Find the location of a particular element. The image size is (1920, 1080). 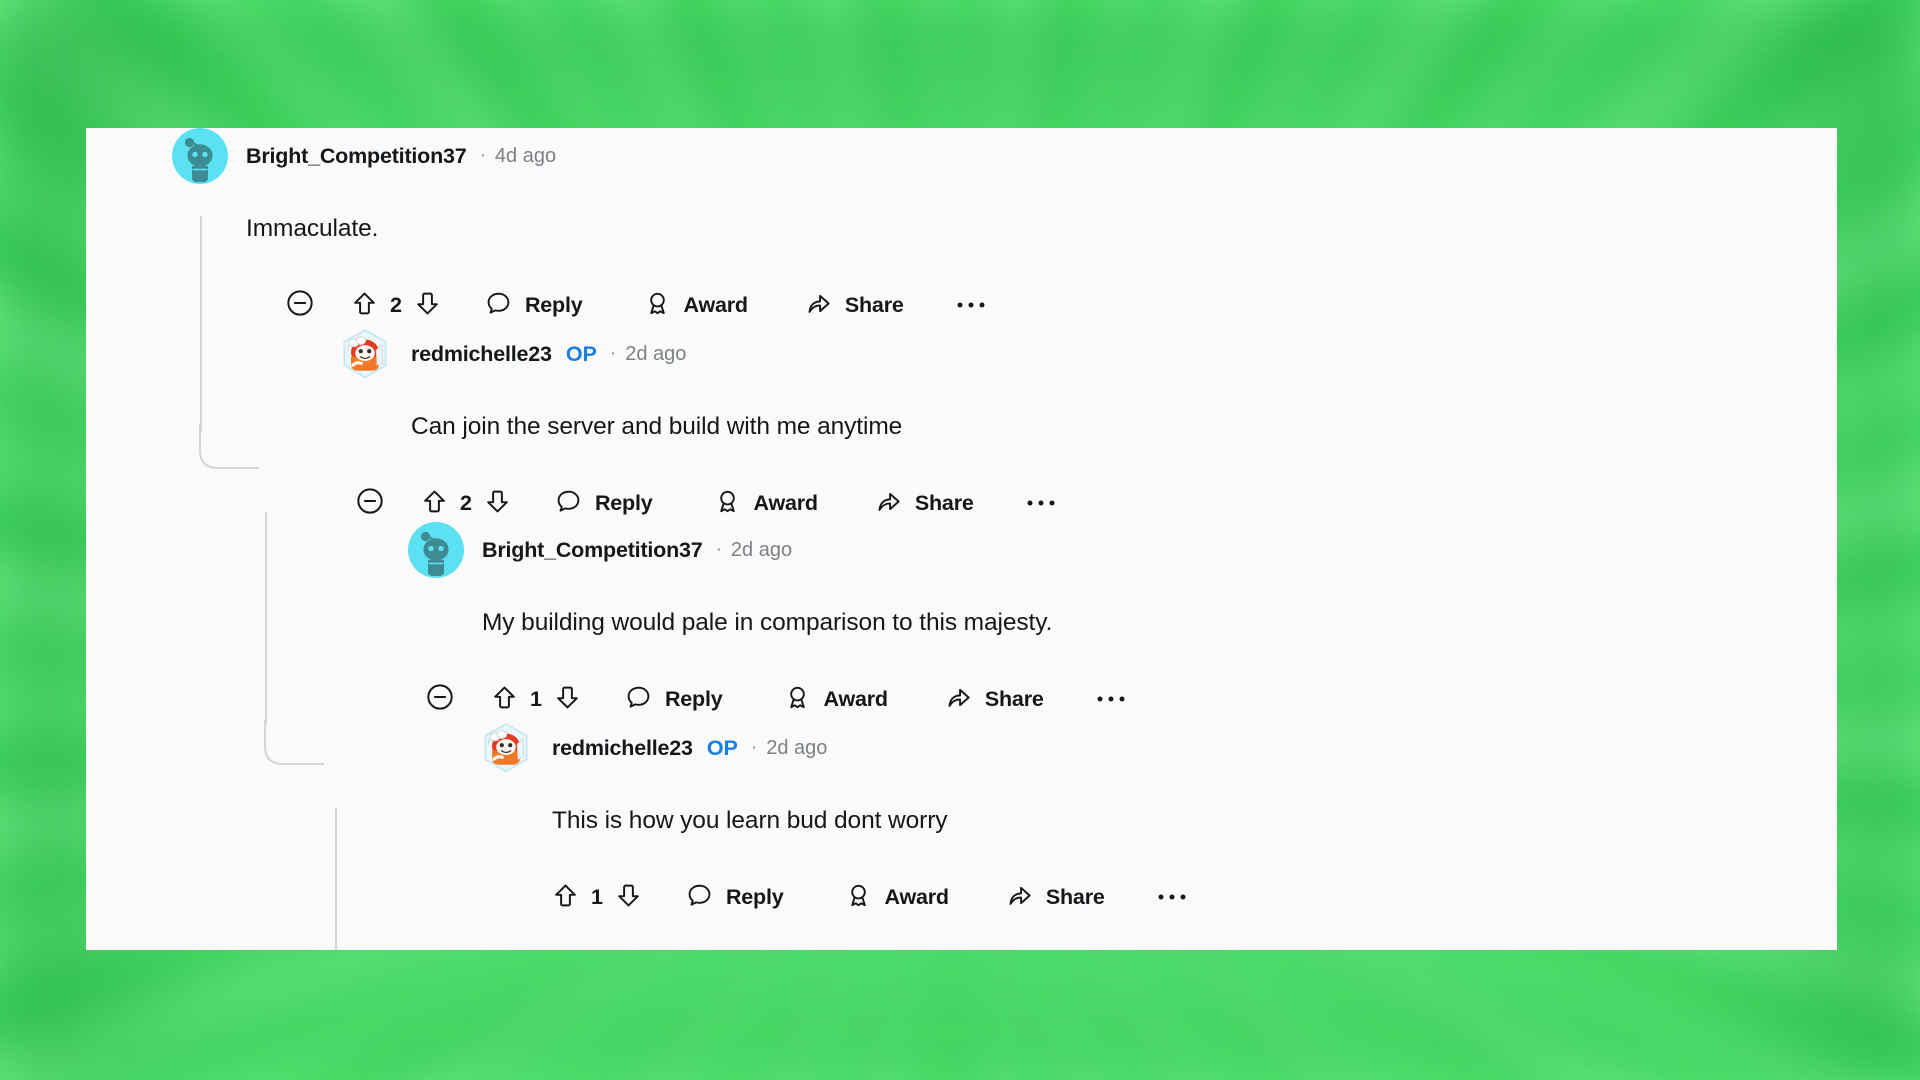

comment-header: Bright_Competition37 · 2d ago is located at coordinates (767, 550).